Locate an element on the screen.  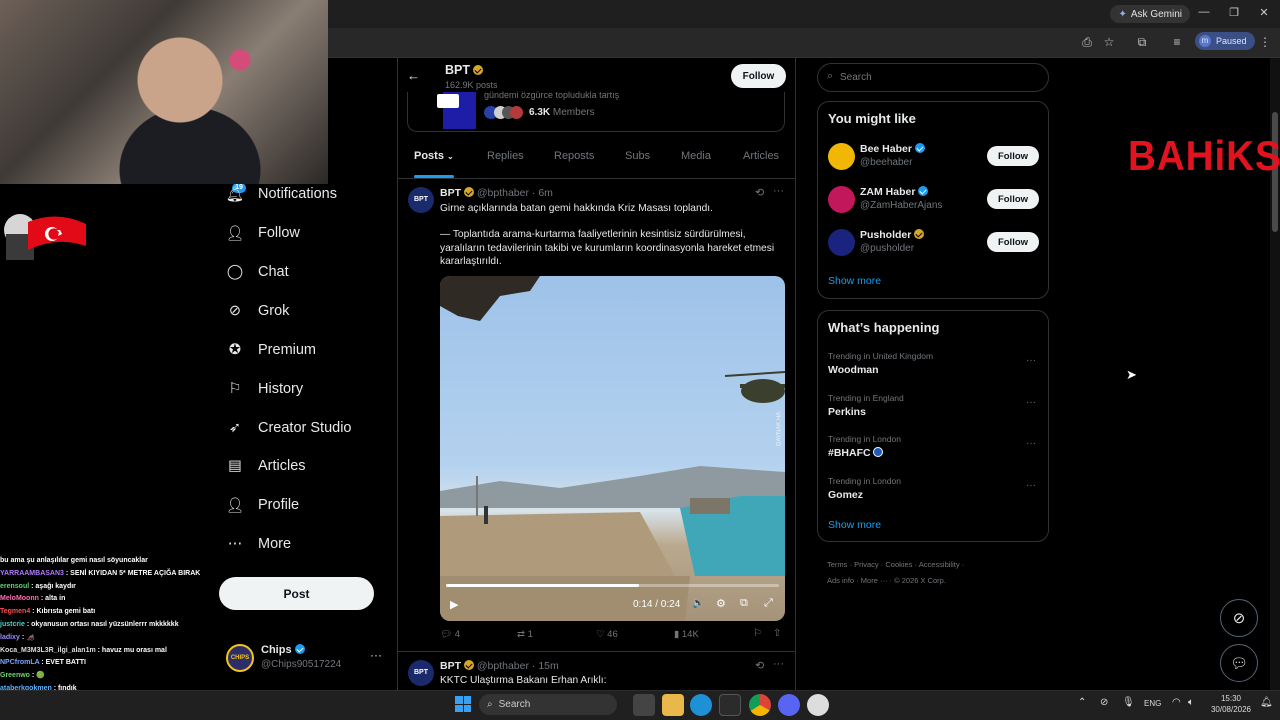
notifications-bell-icon: 🔔︎ is located at coordinates (1266, 702).